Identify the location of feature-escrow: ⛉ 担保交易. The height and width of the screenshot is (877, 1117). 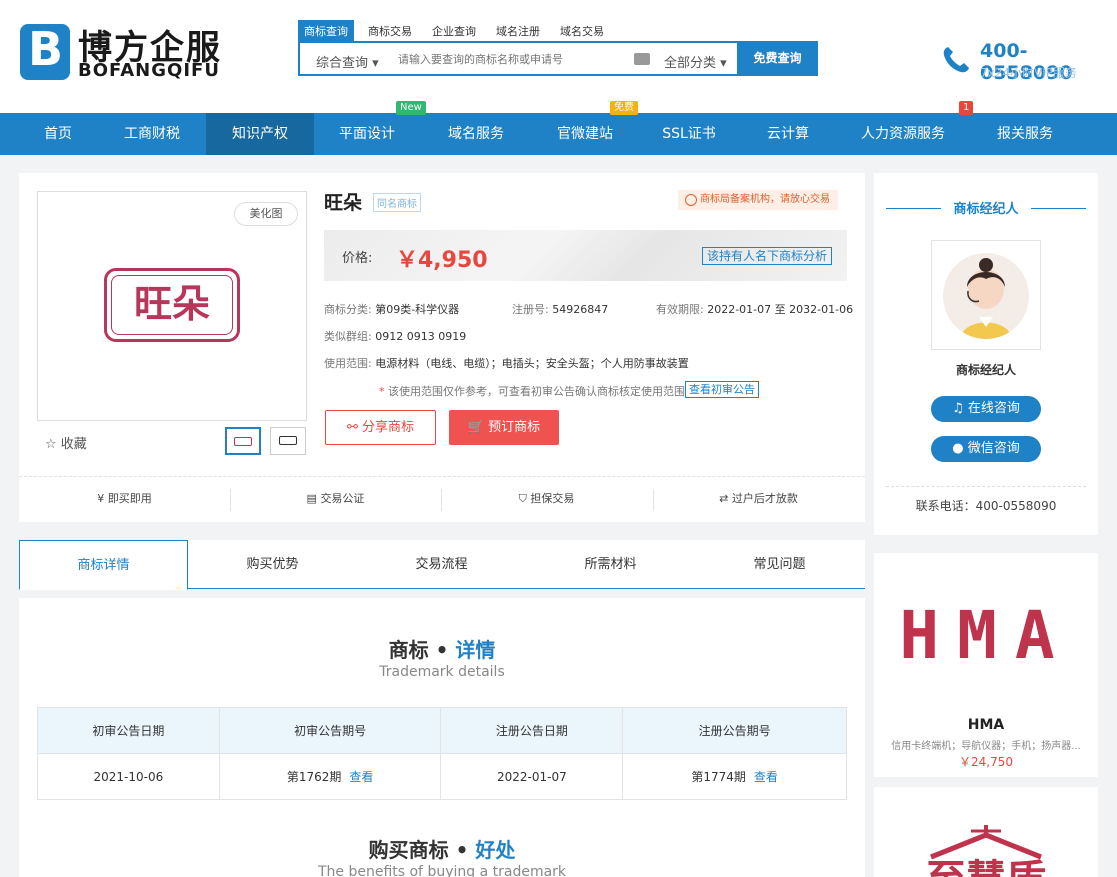
(546, 498).